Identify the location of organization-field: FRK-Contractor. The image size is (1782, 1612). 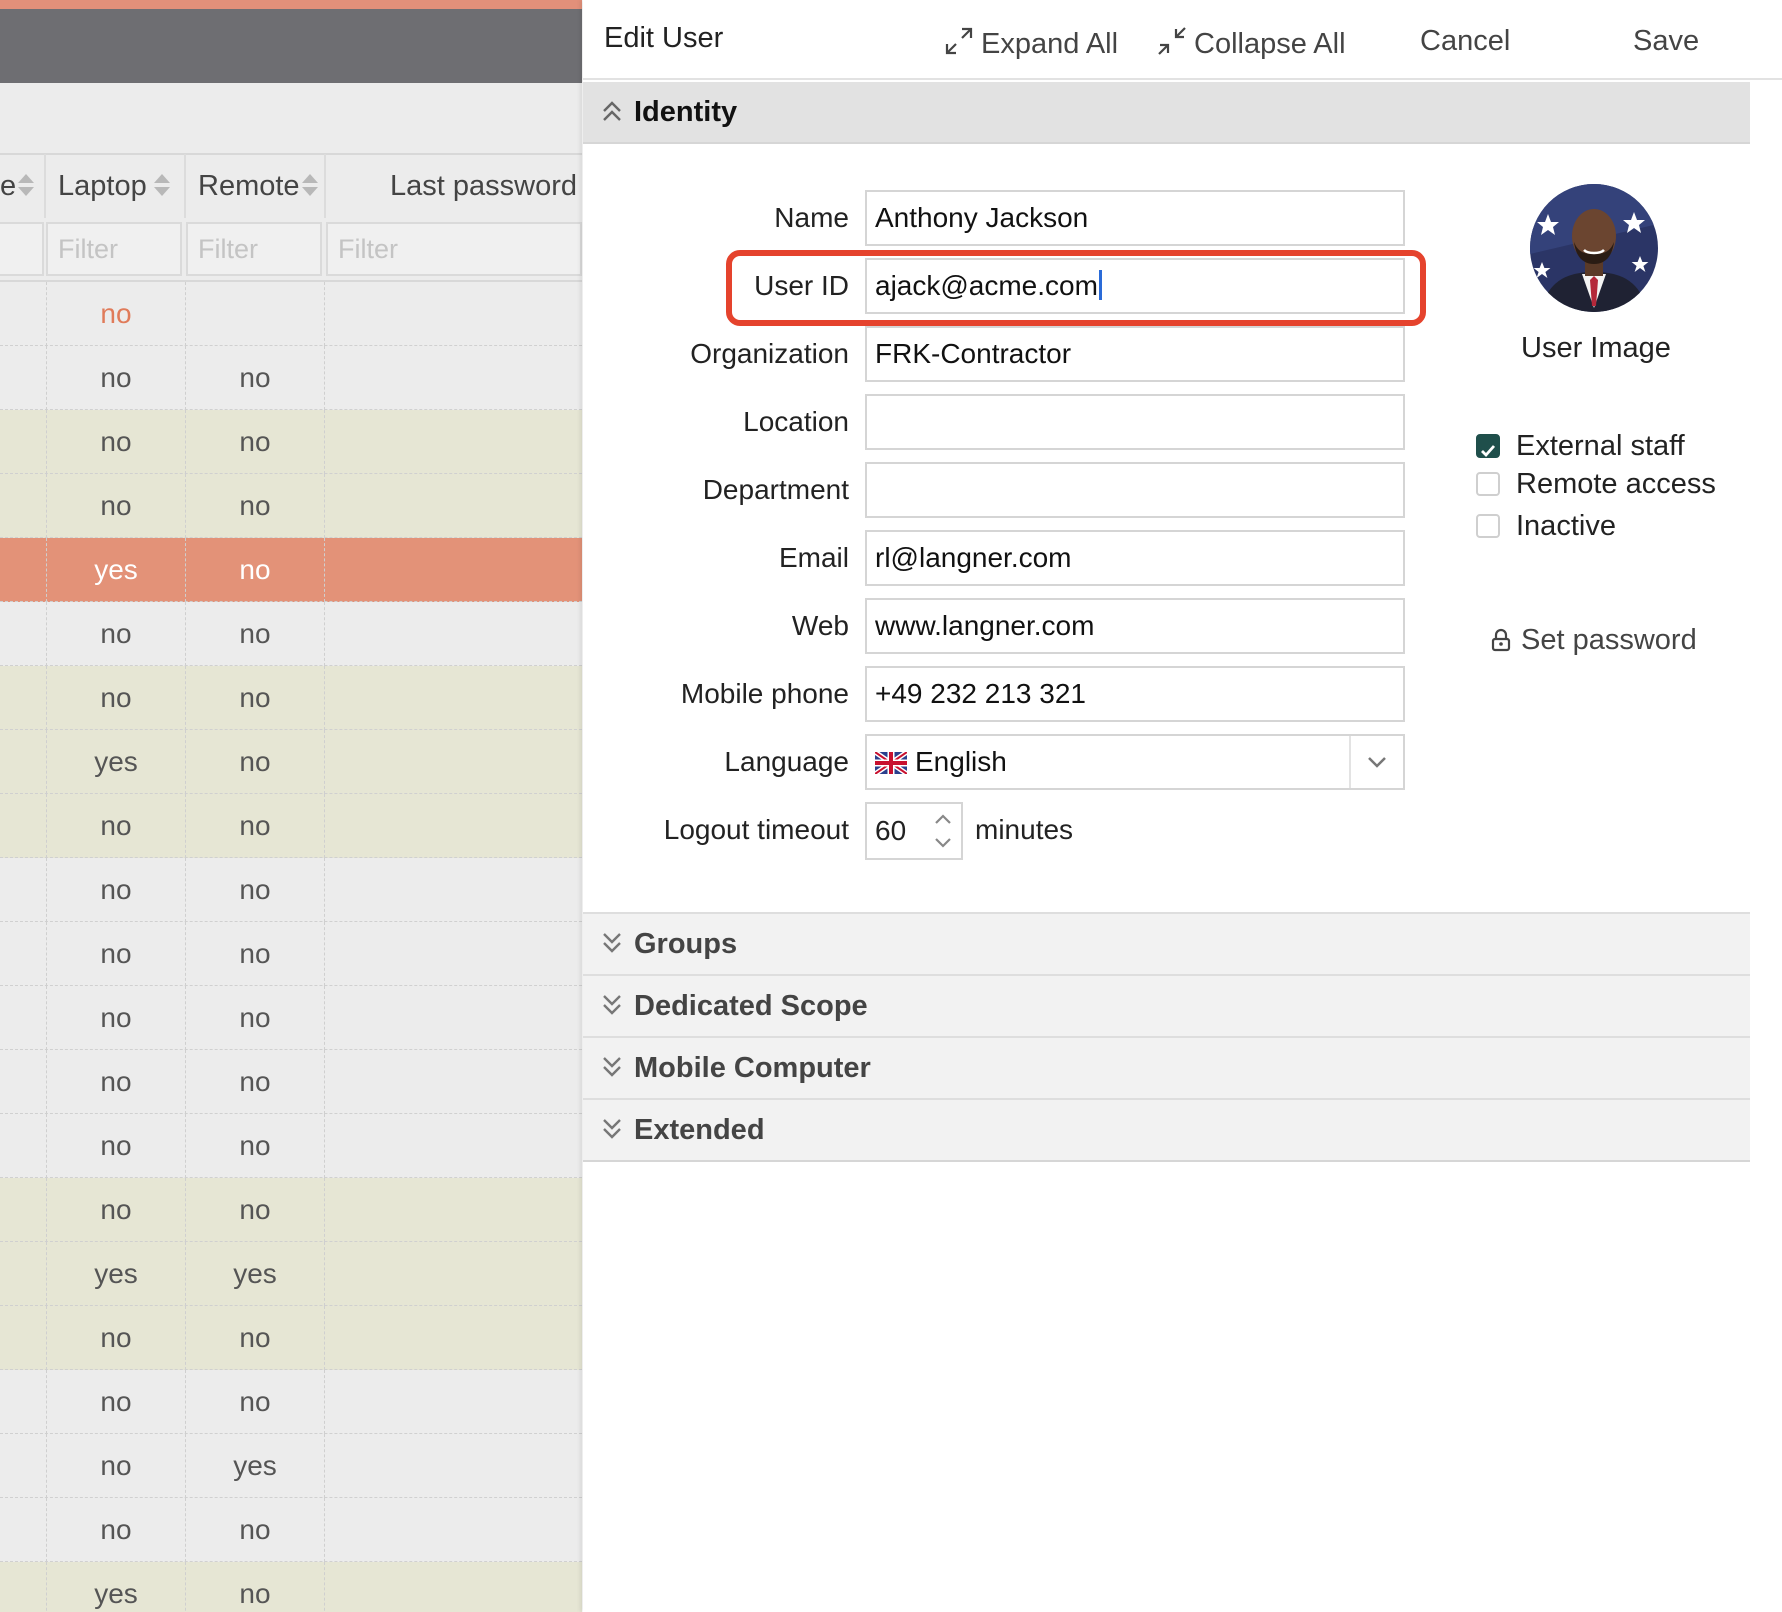
(1135, 354).